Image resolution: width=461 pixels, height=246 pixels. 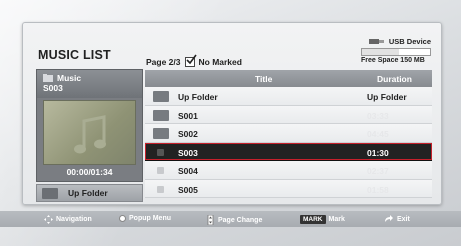 What do you see at coordinates (393, 60) in the screenshot?
I see `free-space-label: Free Space 150 MB` at bounding box center [393, 60].